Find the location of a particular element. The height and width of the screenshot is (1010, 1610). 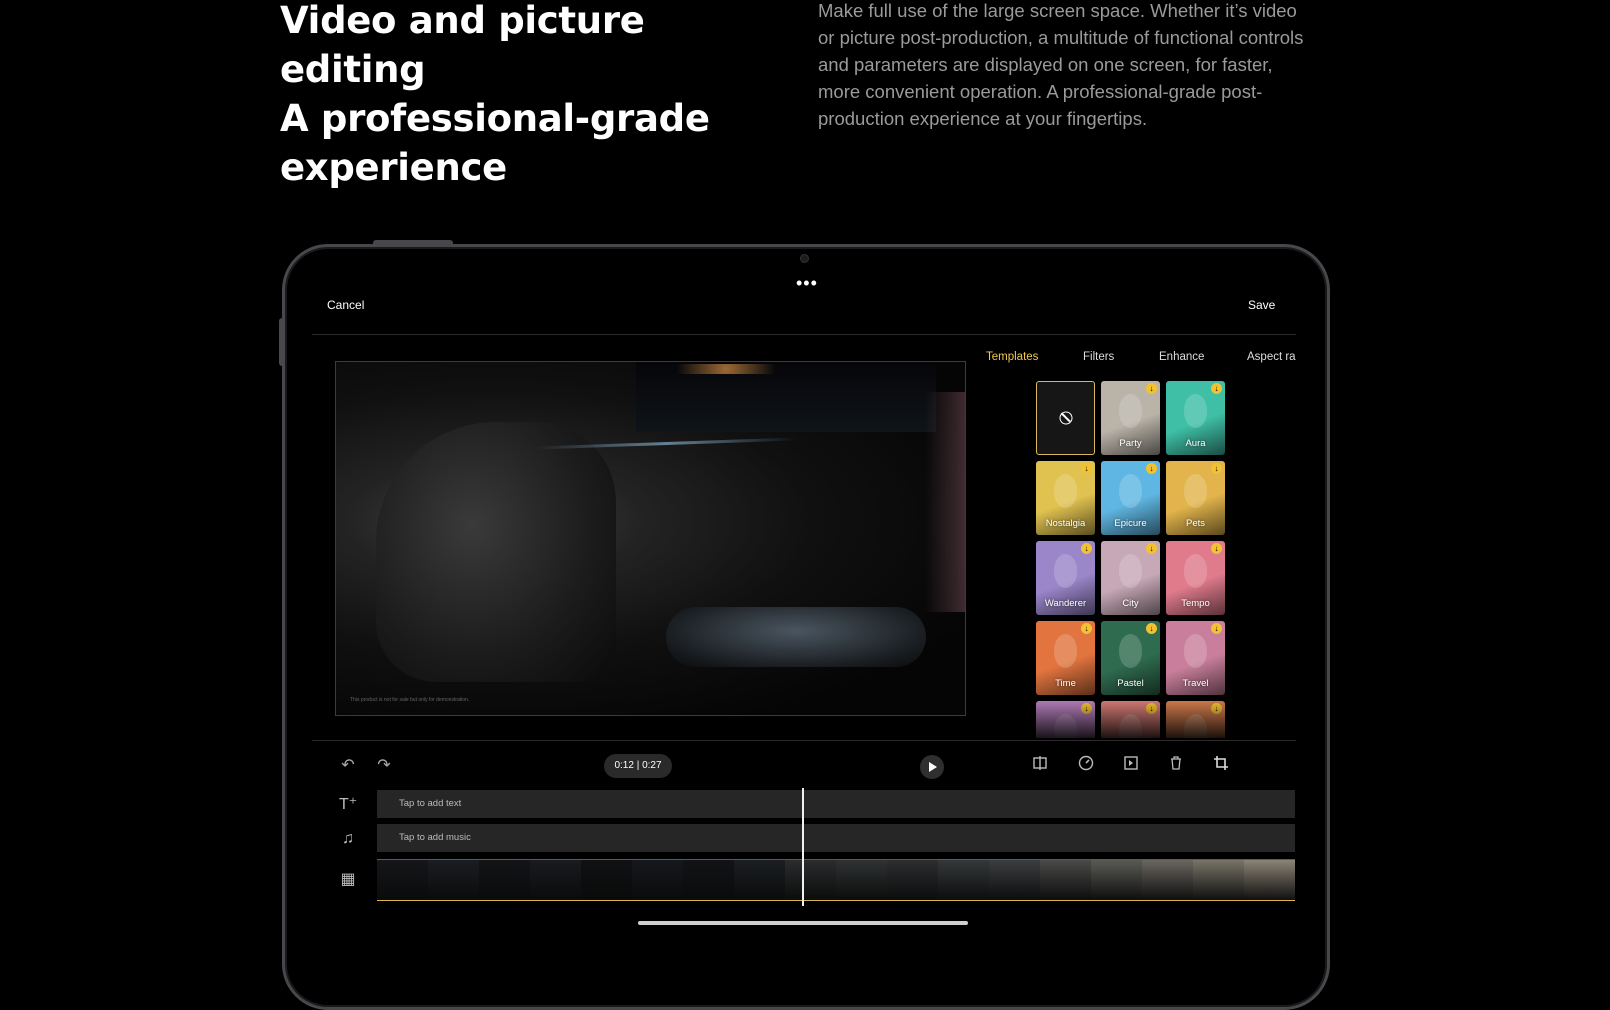

template-label: Pastel is located at coordinates (1130, 683).